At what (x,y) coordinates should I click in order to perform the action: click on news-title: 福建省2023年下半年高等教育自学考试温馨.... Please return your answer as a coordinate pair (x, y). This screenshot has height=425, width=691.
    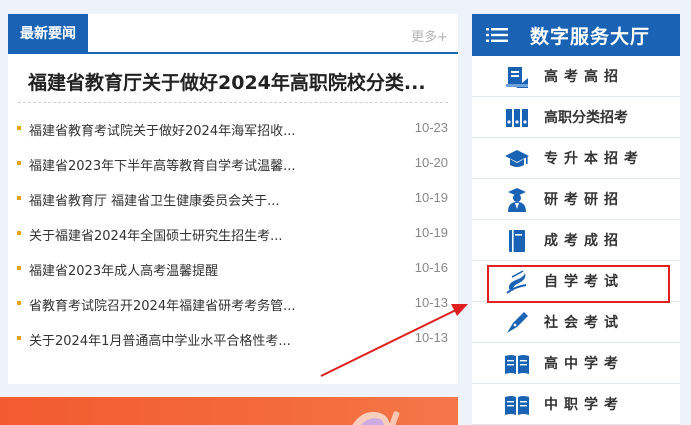
    Looking at the image, I should click on (189, 164).